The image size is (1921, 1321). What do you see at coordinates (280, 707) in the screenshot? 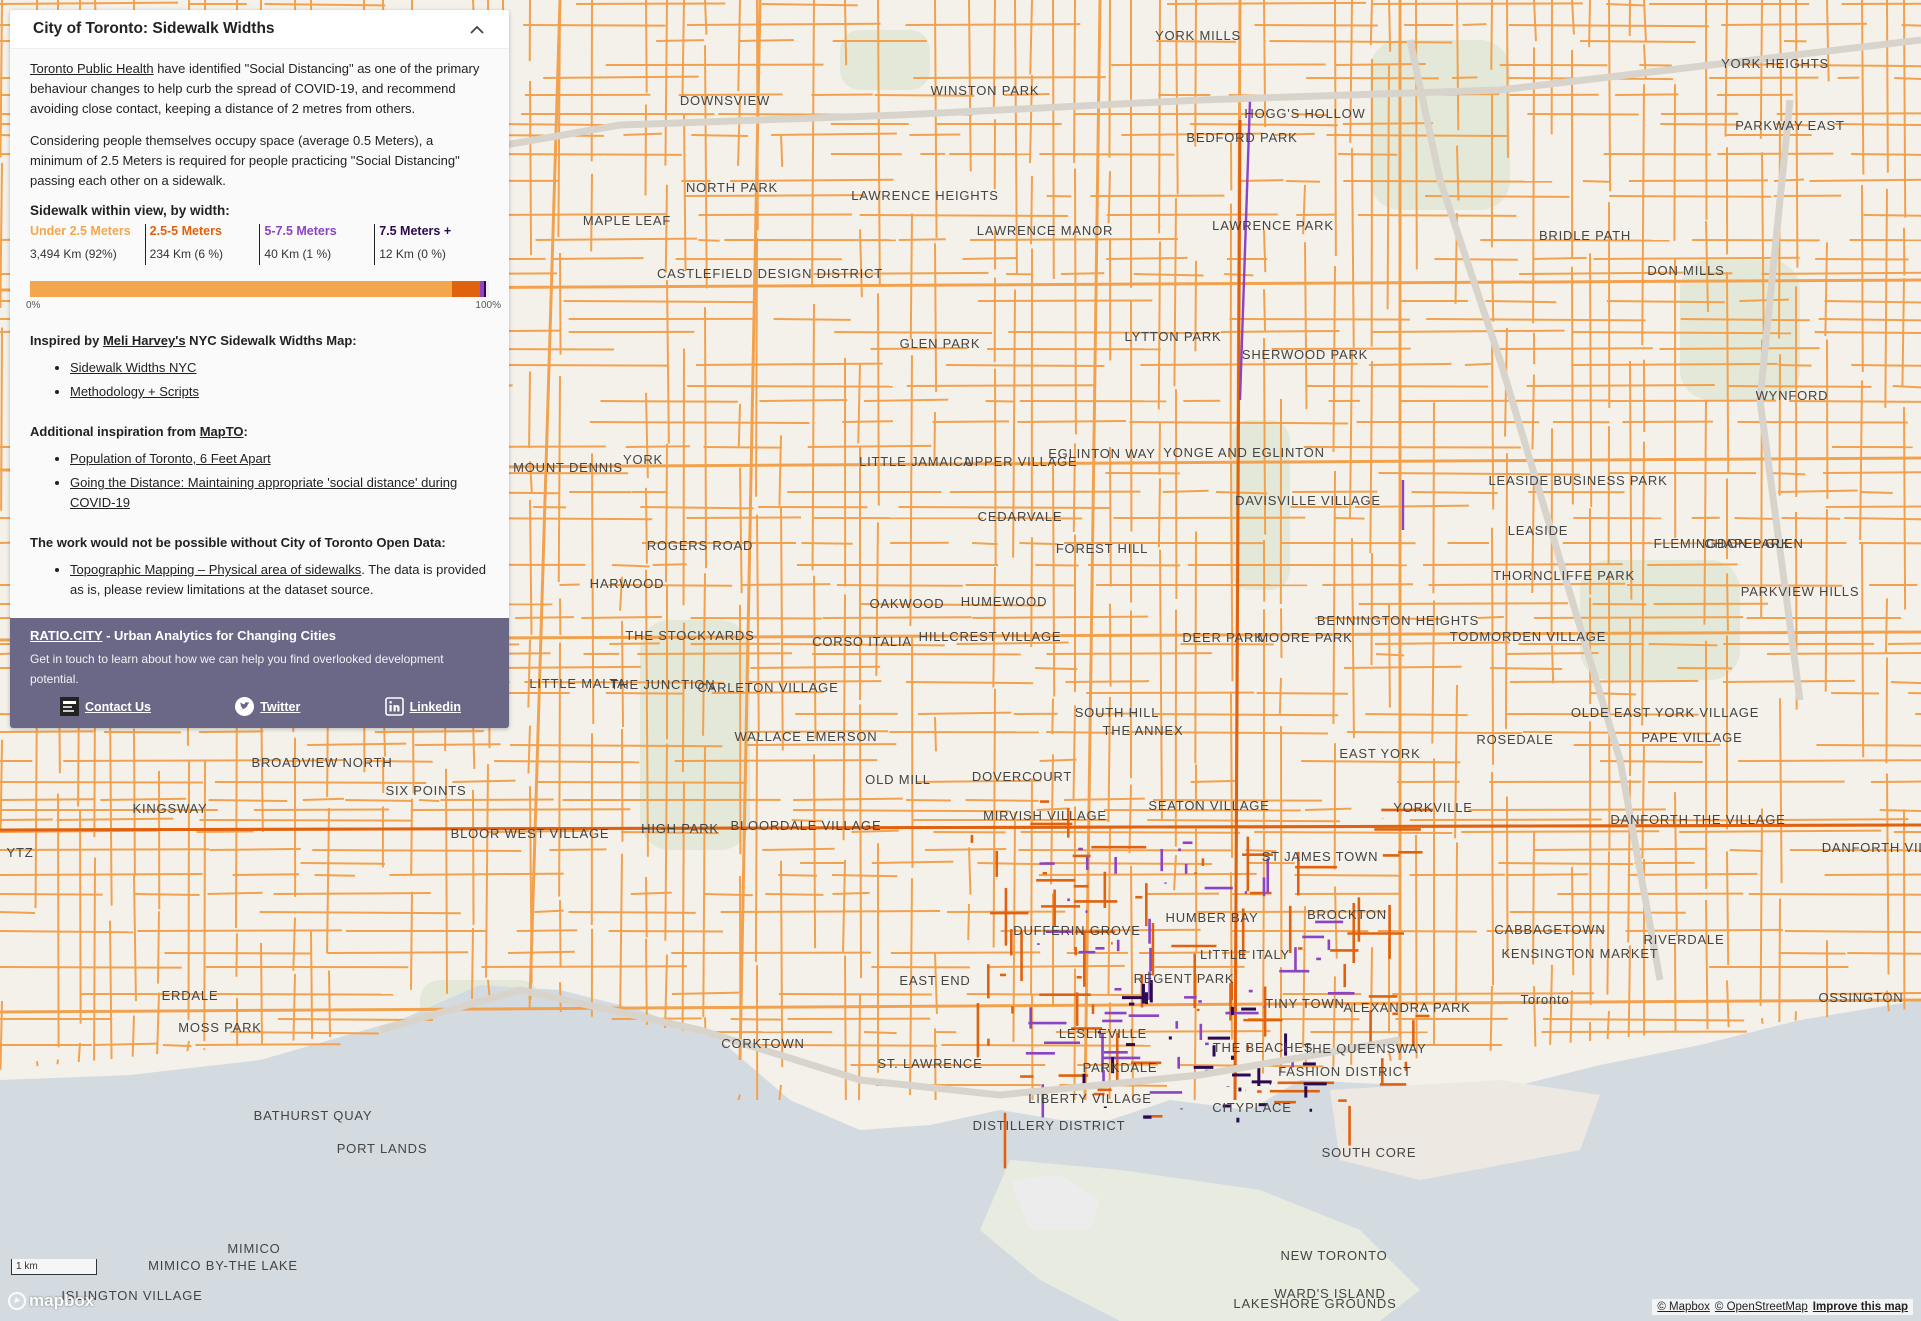
I see `twitter-link: Twitter` at bounding box center [280, 707].